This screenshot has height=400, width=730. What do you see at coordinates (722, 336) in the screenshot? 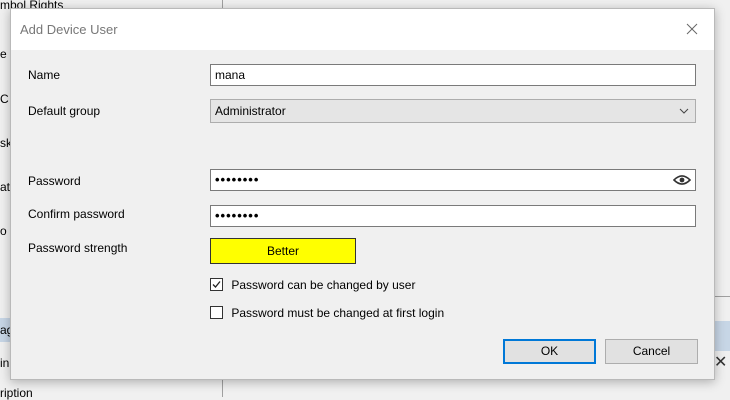
I see `background-right-highlight` at bounding box center [722, 336].